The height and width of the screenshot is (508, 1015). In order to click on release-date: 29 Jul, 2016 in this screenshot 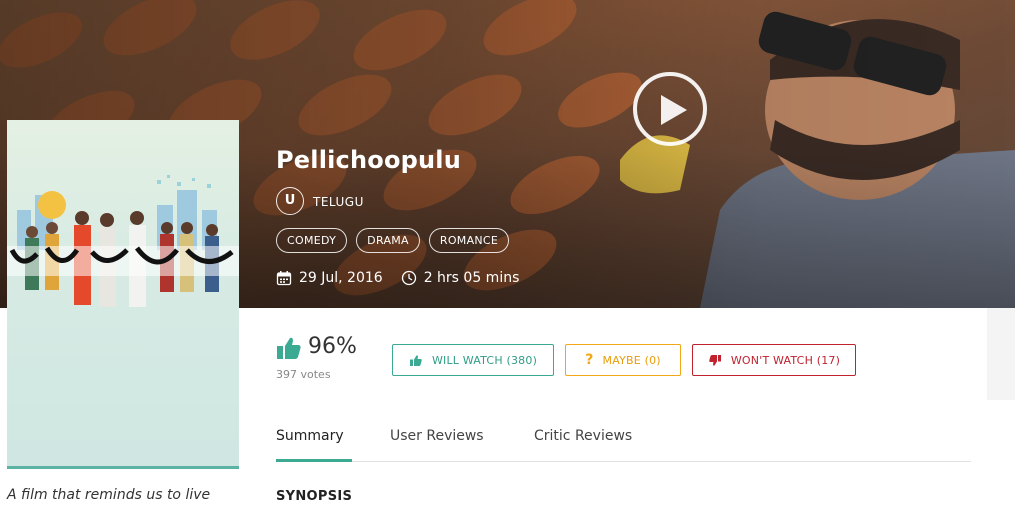, I will do `click(341, 278)`.